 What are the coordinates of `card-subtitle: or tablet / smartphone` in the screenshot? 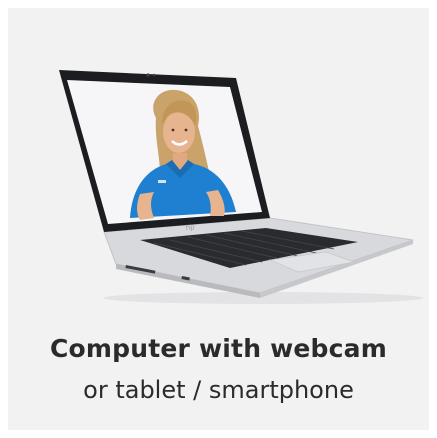 It's located at (218, 390).